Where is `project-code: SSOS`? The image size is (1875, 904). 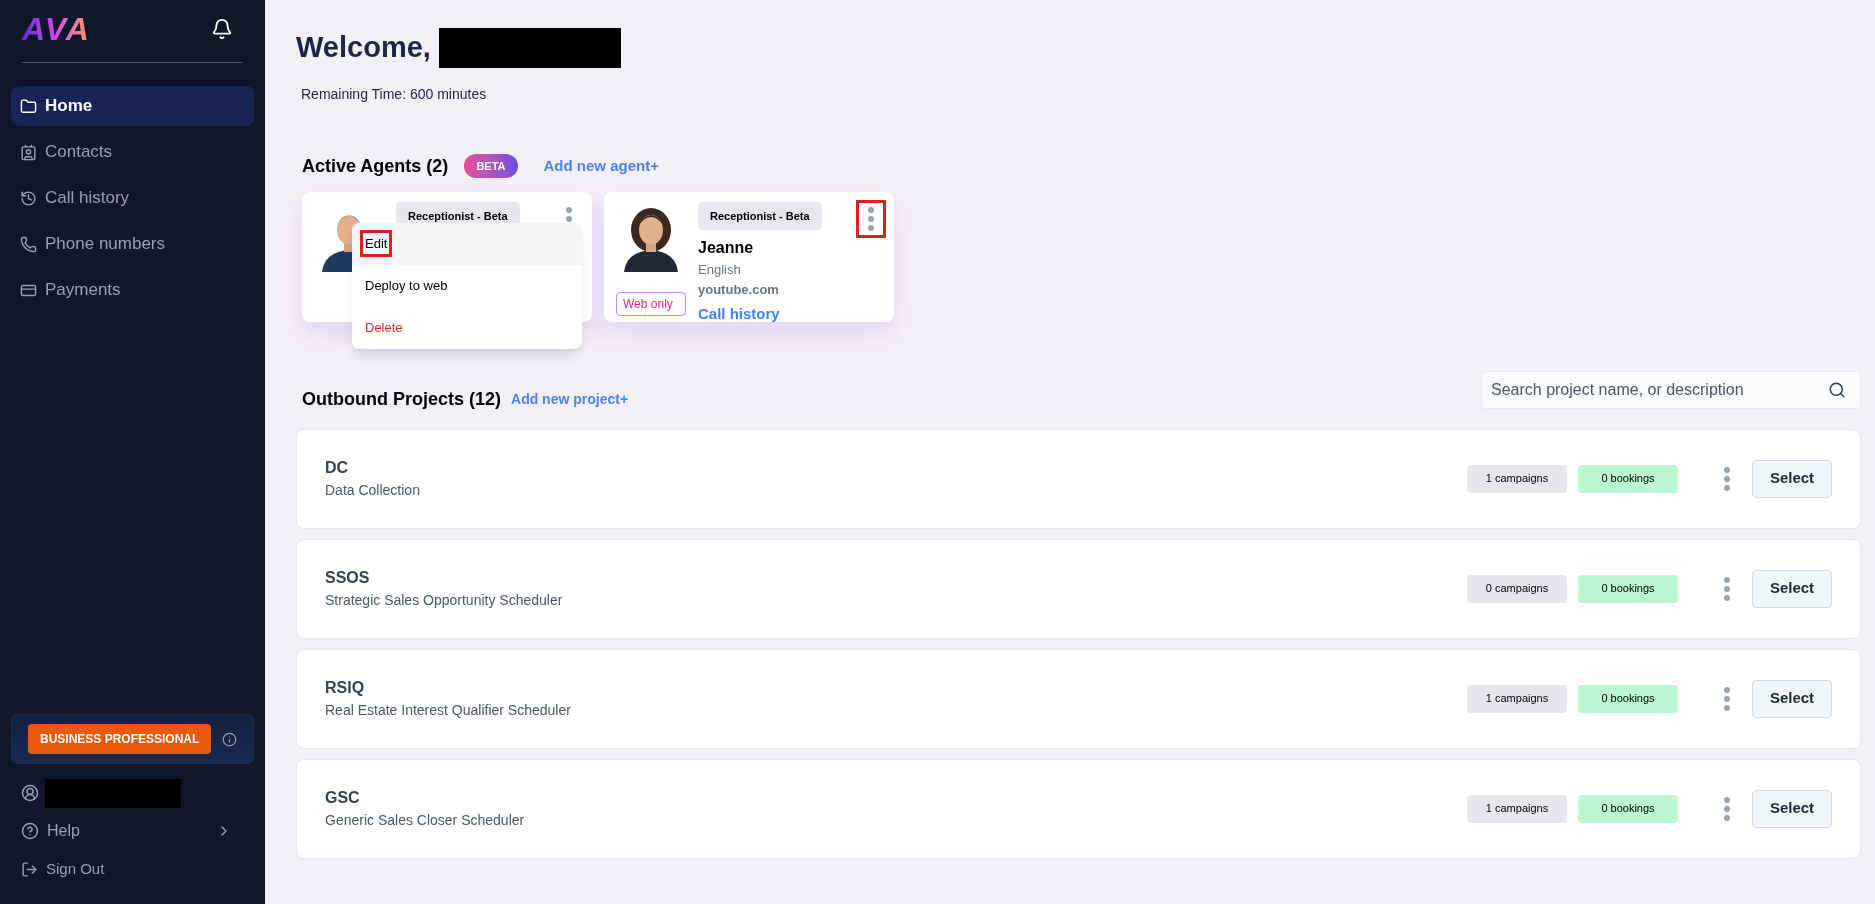 project-code: SSOS is located at coordinates (348, 578).